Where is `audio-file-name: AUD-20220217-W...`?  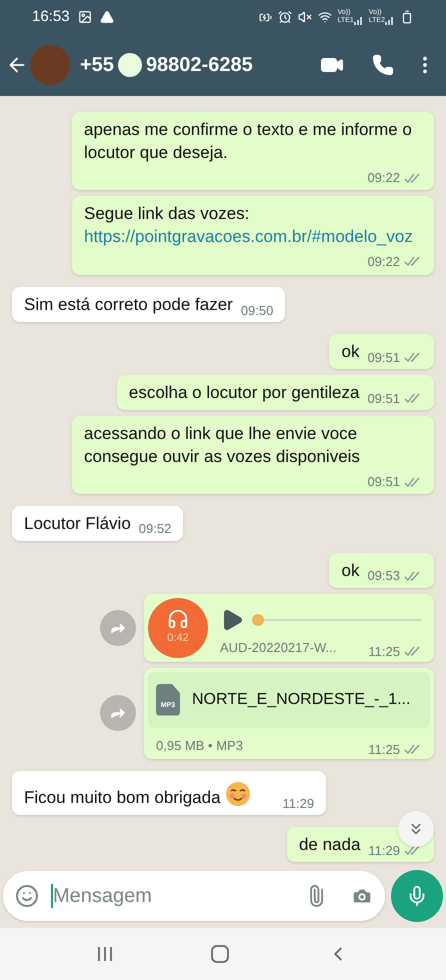 audio-file-name: AUD-20220217-W... is located at coordinates (278, 647).